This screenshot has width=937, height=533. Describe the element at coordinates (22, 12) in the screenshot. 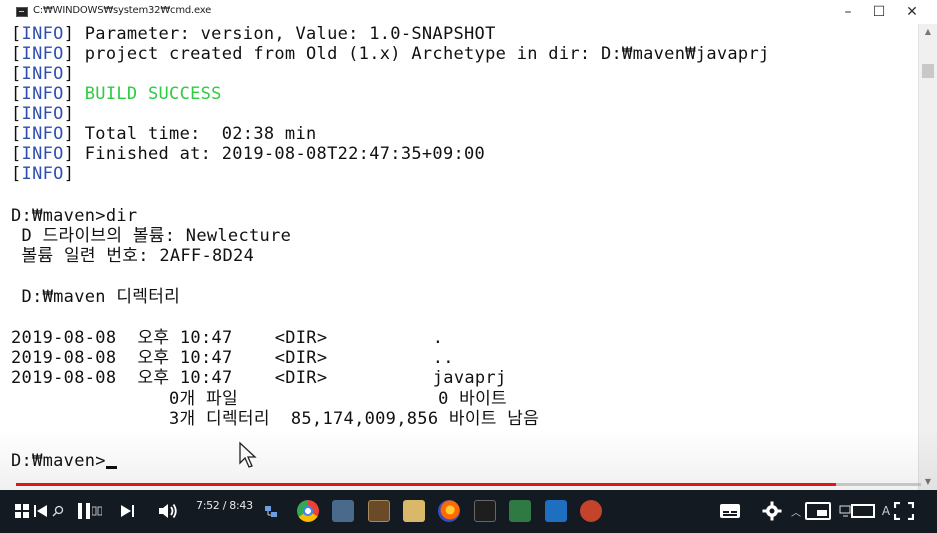

I see `cmd-app-icon` at that location.